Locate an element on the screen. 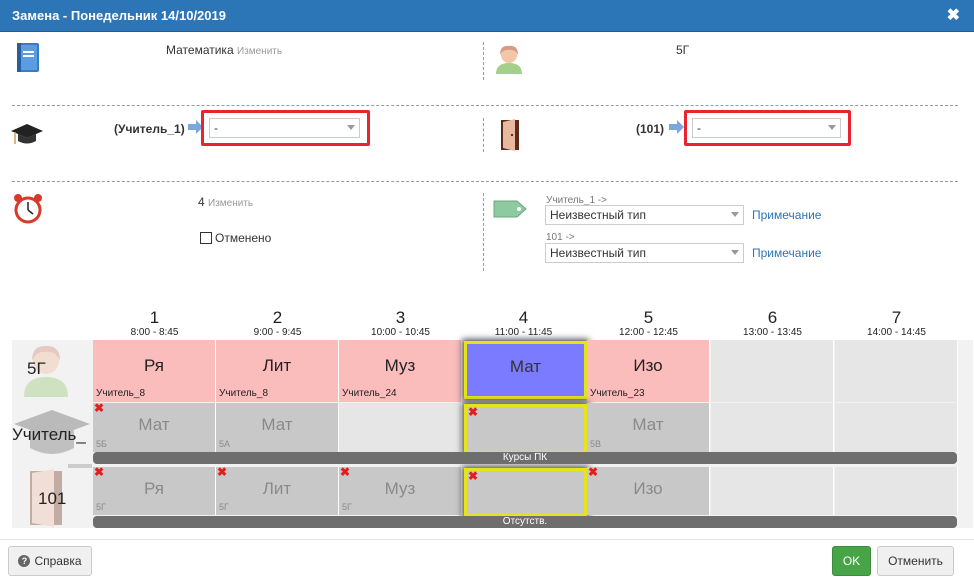  teacher-label: (Учитель_1) is located at coordinates (149, 129).